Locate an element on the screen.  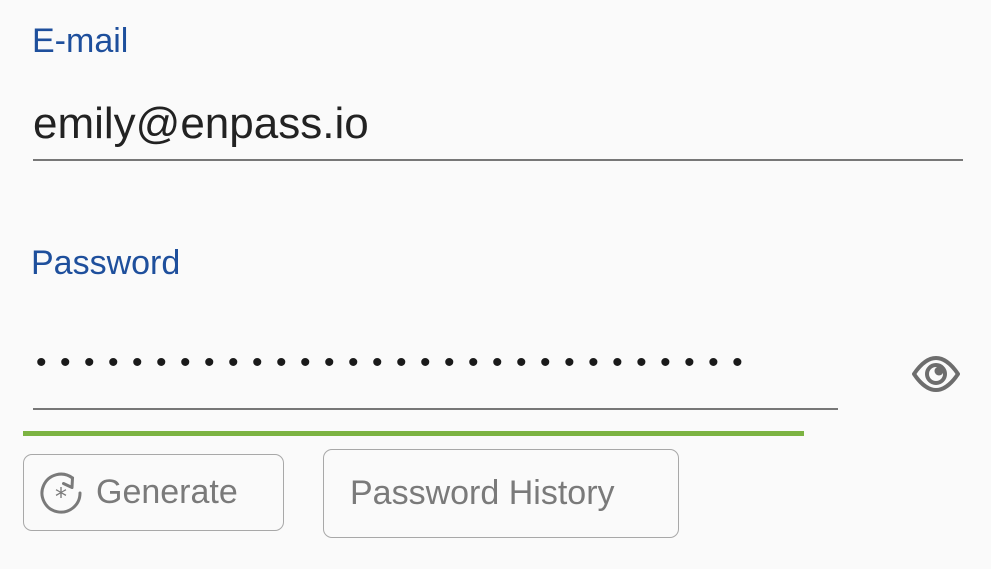
password-label: Password is located at coordinates (106, 263).